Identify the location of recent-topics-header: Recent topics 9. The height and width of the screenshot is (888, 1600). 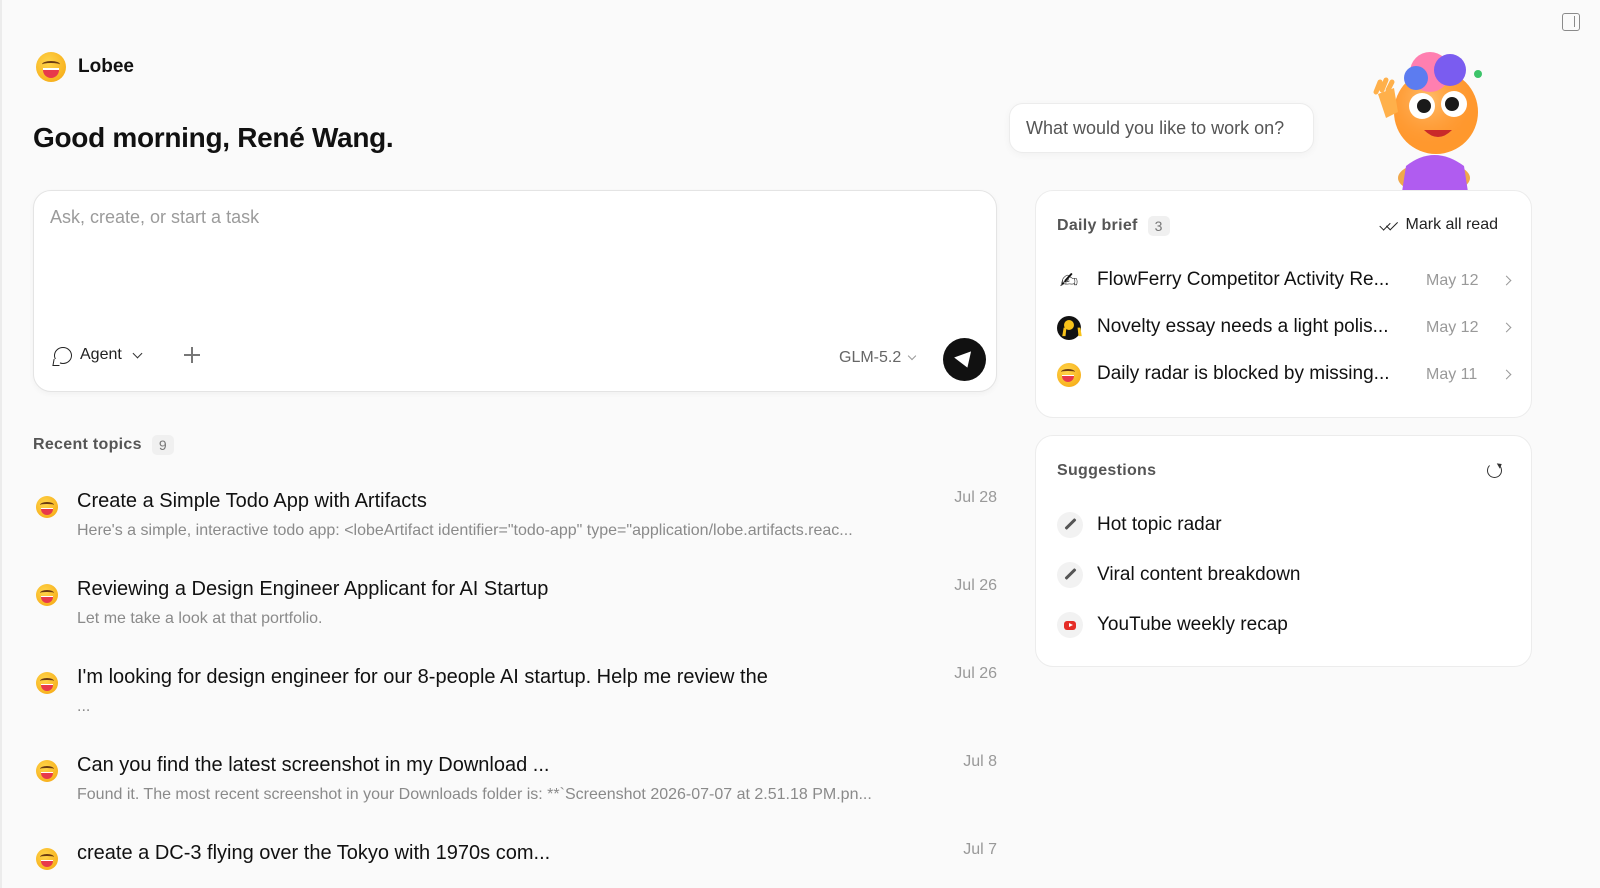
(103, 445).